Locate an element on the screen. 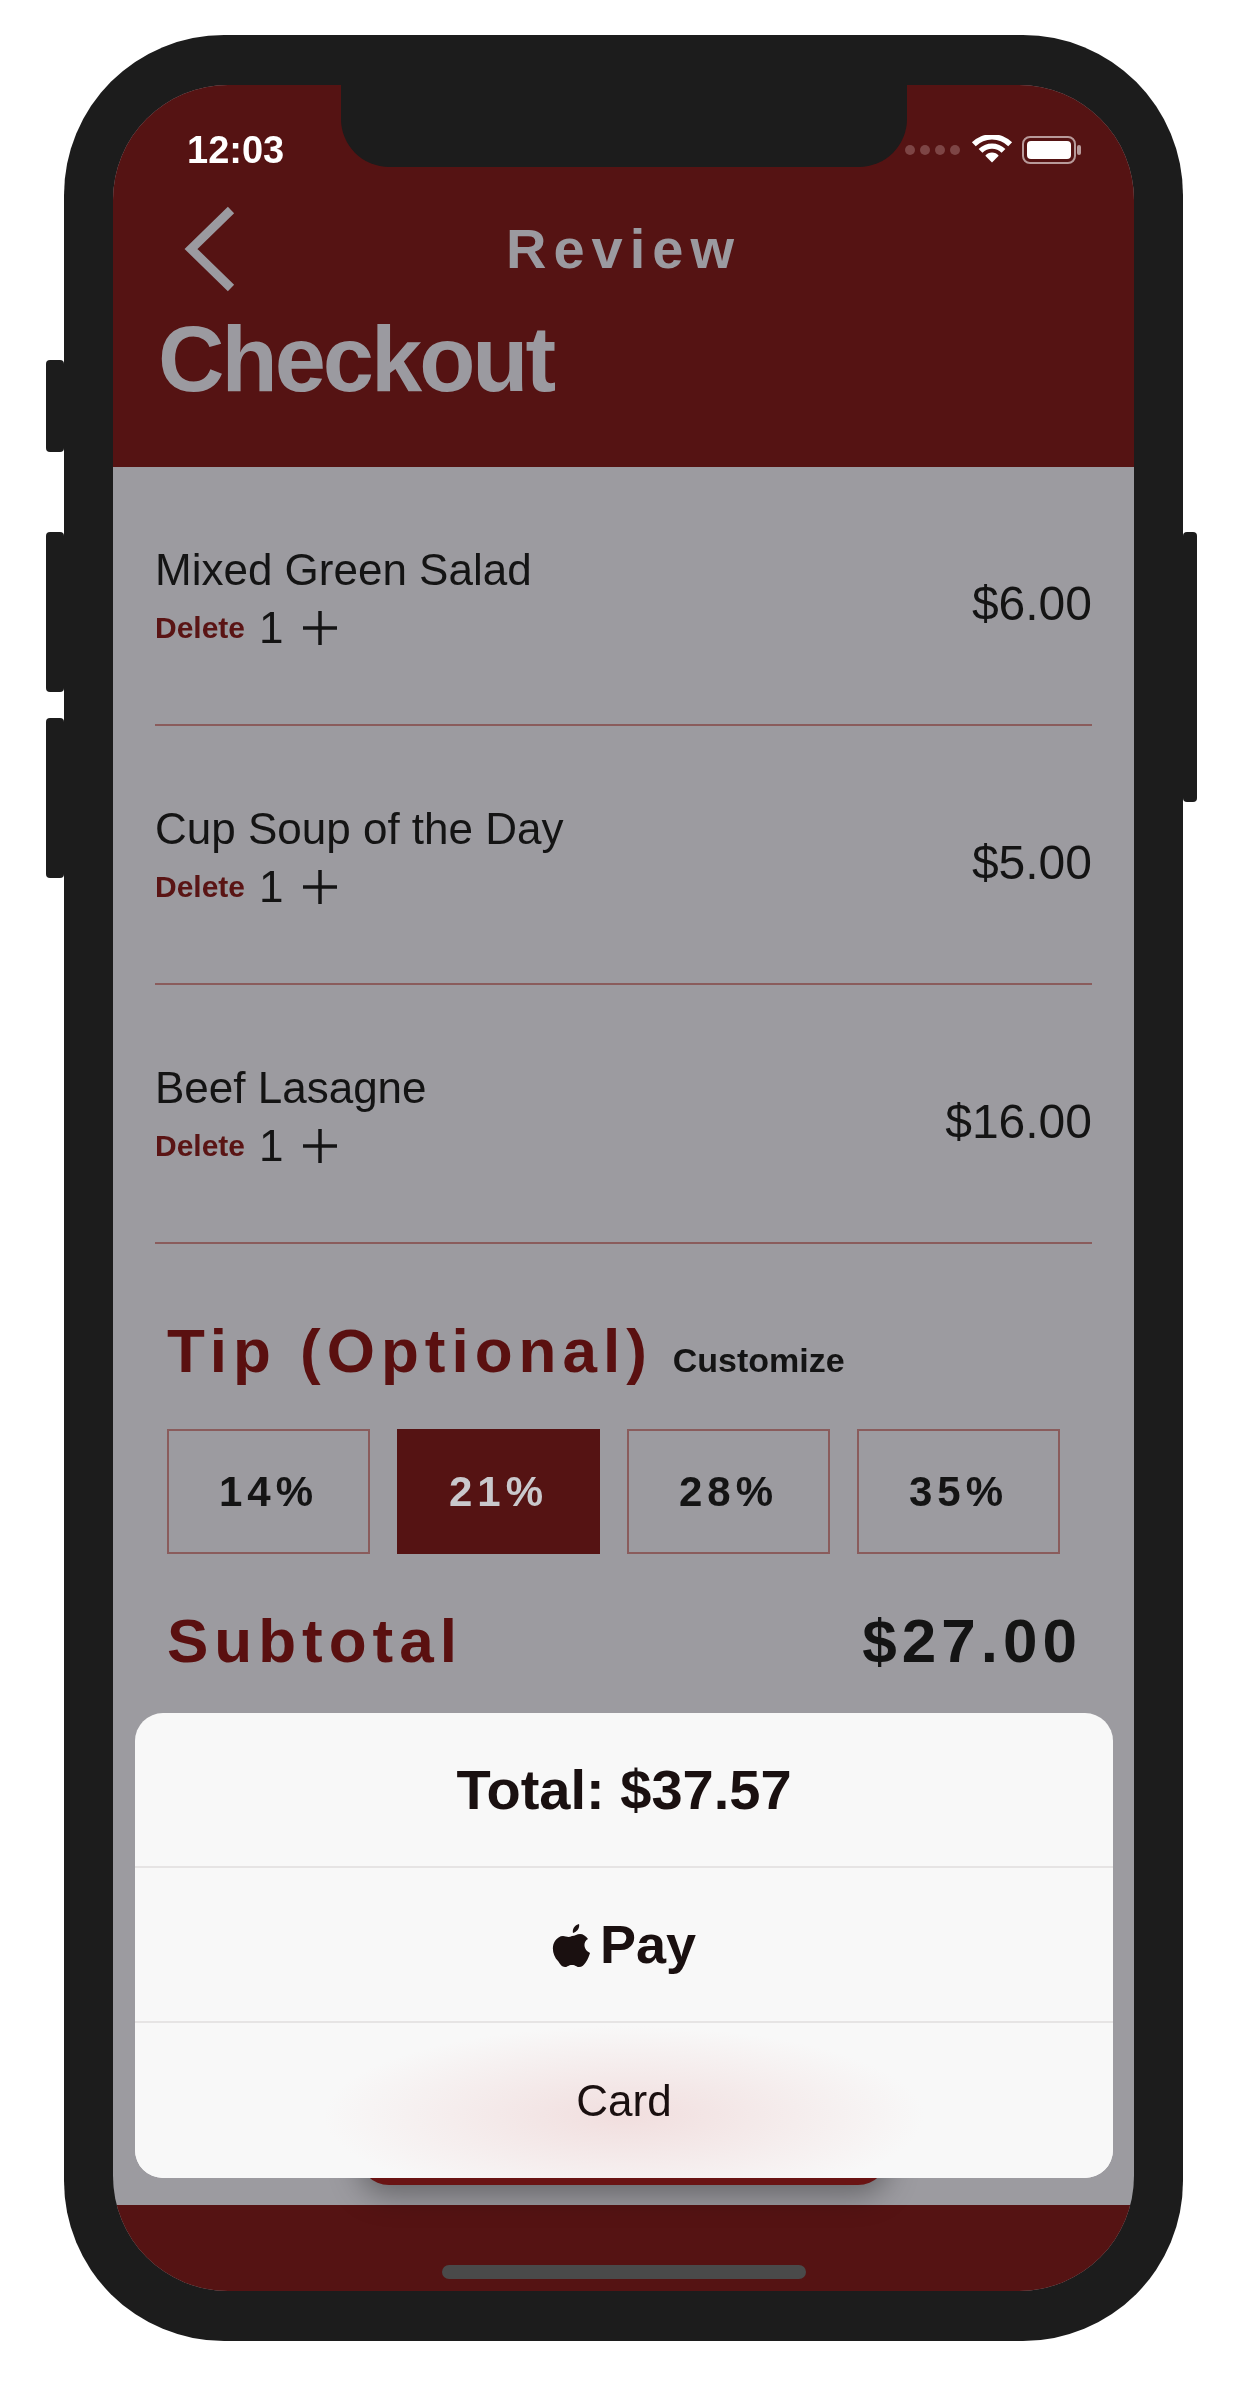 The image size is (1242, 2385). apple-pay-button: Pay is located at coordinates (624, 1944).